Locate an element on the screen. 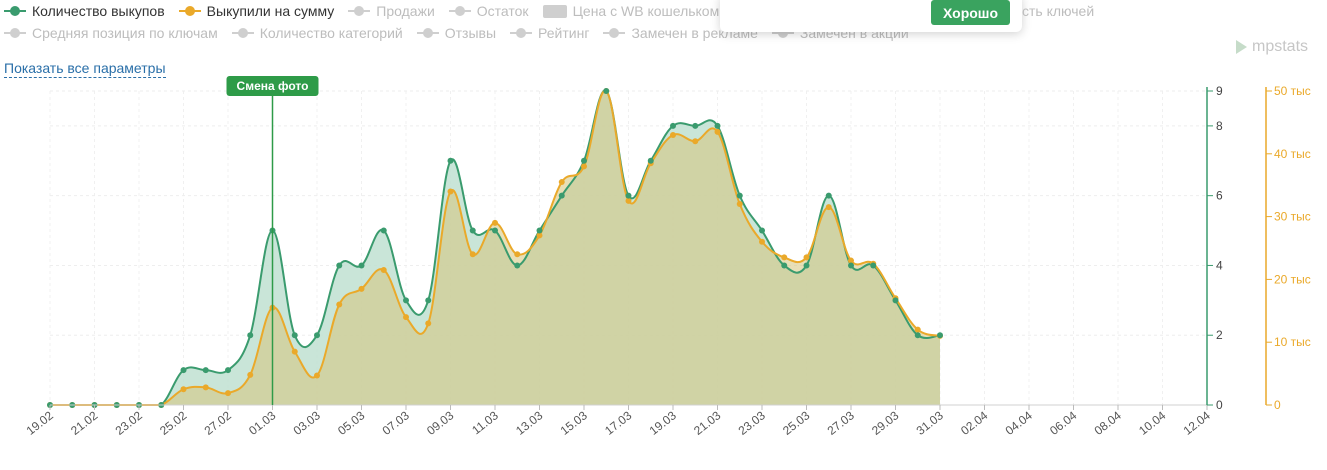 Image resolution: width=1327 pixels, height=470 pixels. x-tick-label: 10.04 is located at coordinates (1152, 423).